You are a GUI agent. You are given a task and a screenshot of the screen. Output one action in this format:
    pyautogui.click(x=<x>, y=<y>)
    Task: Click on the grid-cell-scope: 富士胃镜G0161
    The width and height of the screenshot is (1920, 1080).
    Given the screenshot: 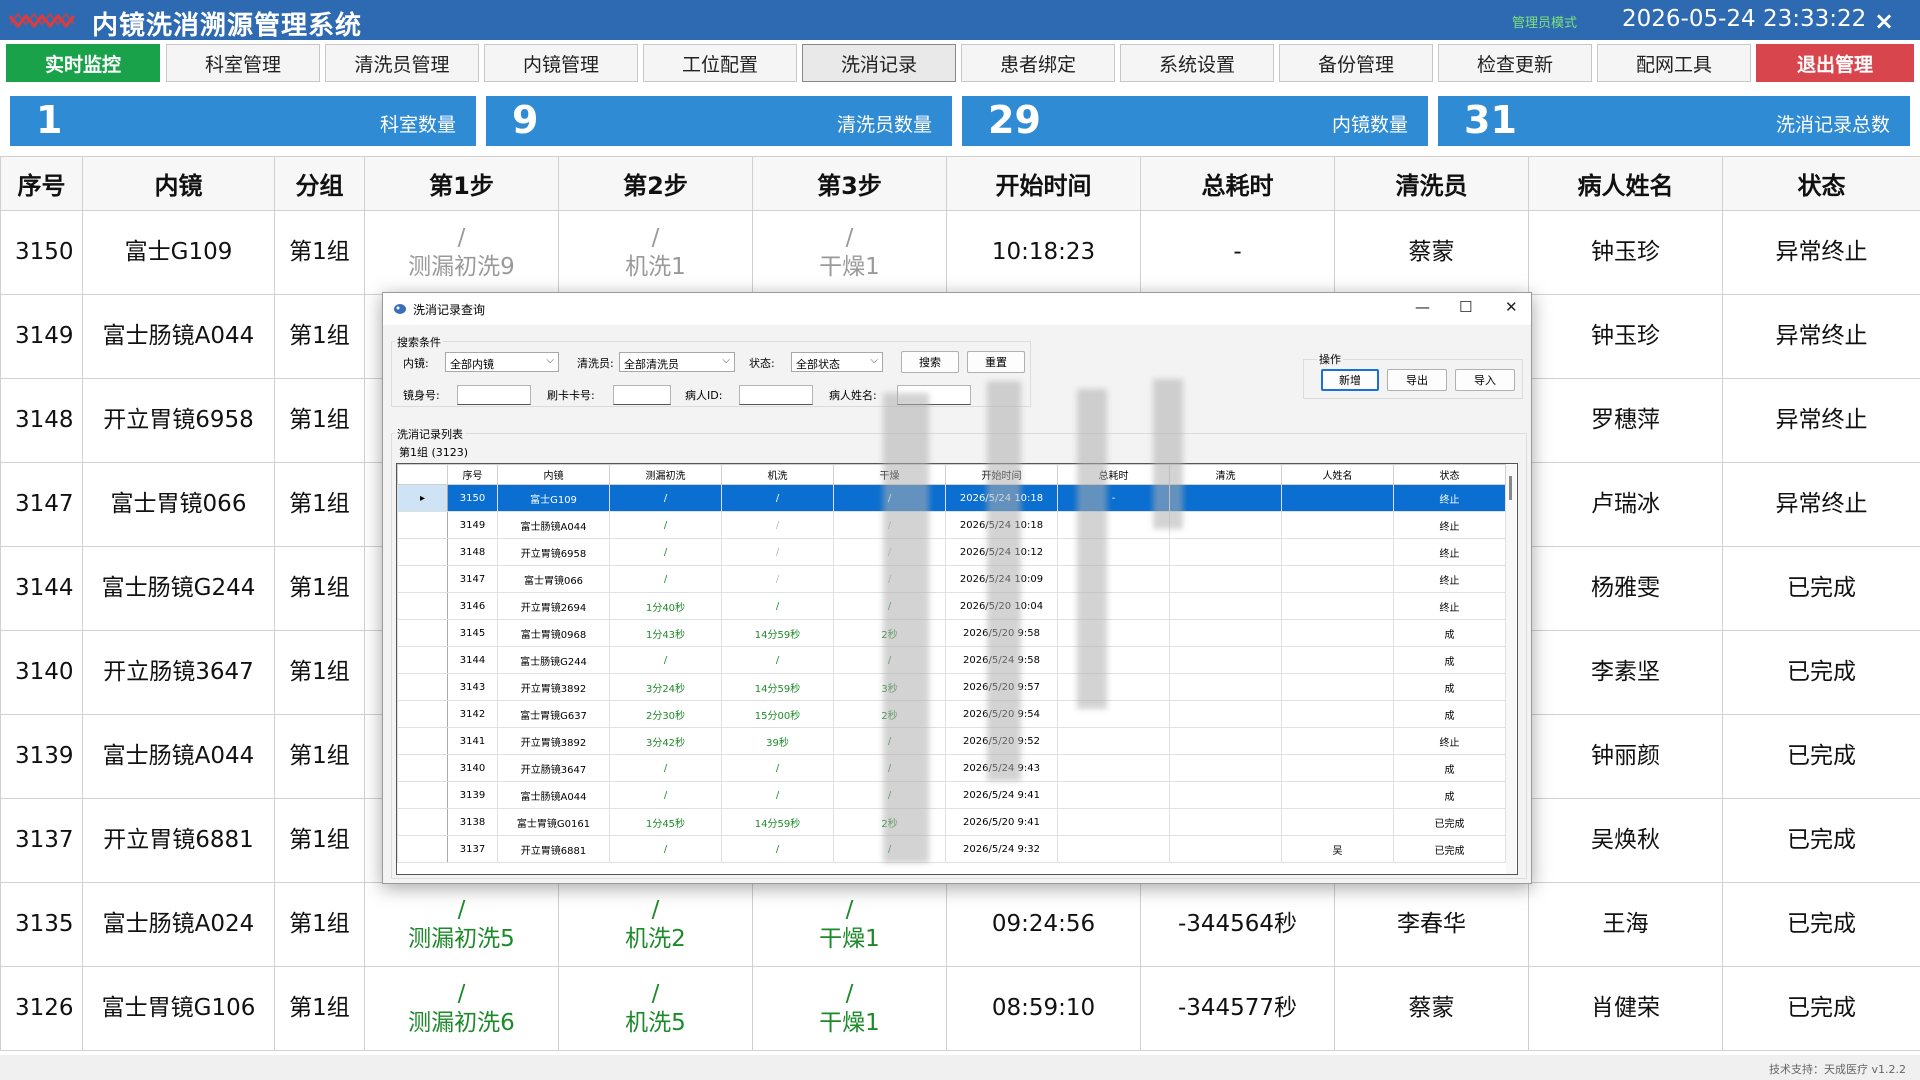 What is the action you would take?
    pyautogui.click(x=553, y=822)
    